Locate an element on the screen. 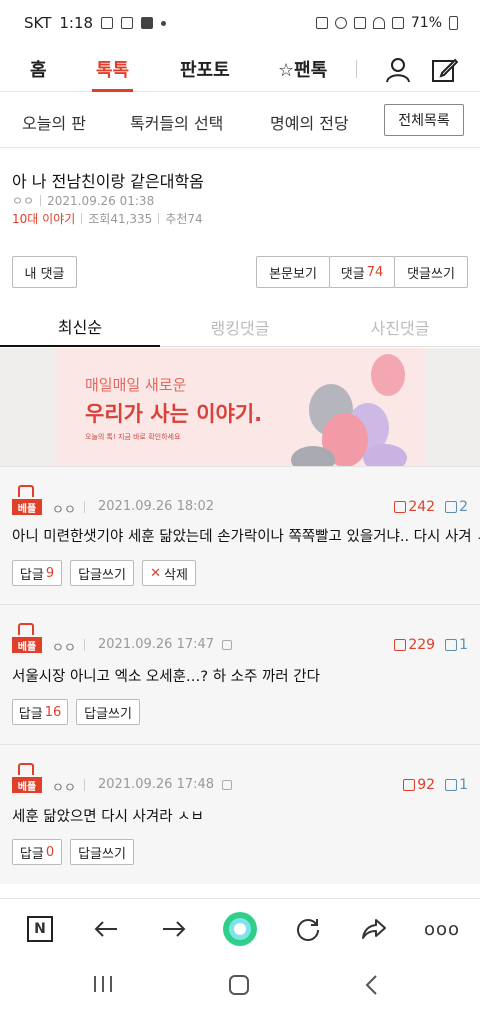 Image resolution: width=480 pixels, height=1013 pixels. comments-count-button: 댓글 74 is located at coordinates (362, 272).